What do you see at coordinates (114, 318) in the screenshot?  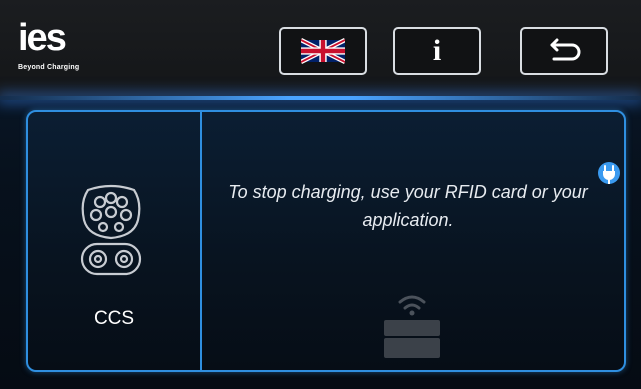 I see `connector-label: CCS` at bounding box center [114, 318].